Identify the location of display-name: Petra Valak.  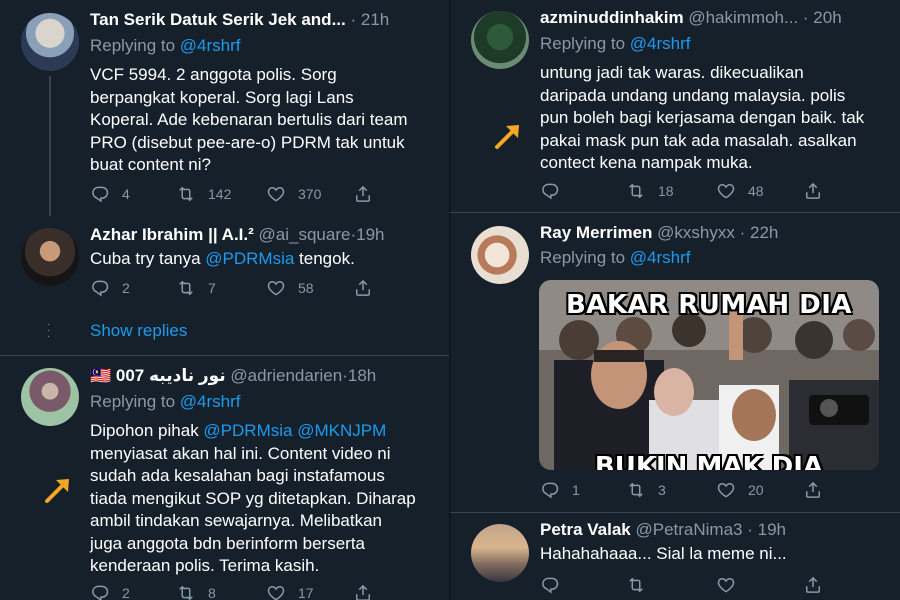
(585, 529).